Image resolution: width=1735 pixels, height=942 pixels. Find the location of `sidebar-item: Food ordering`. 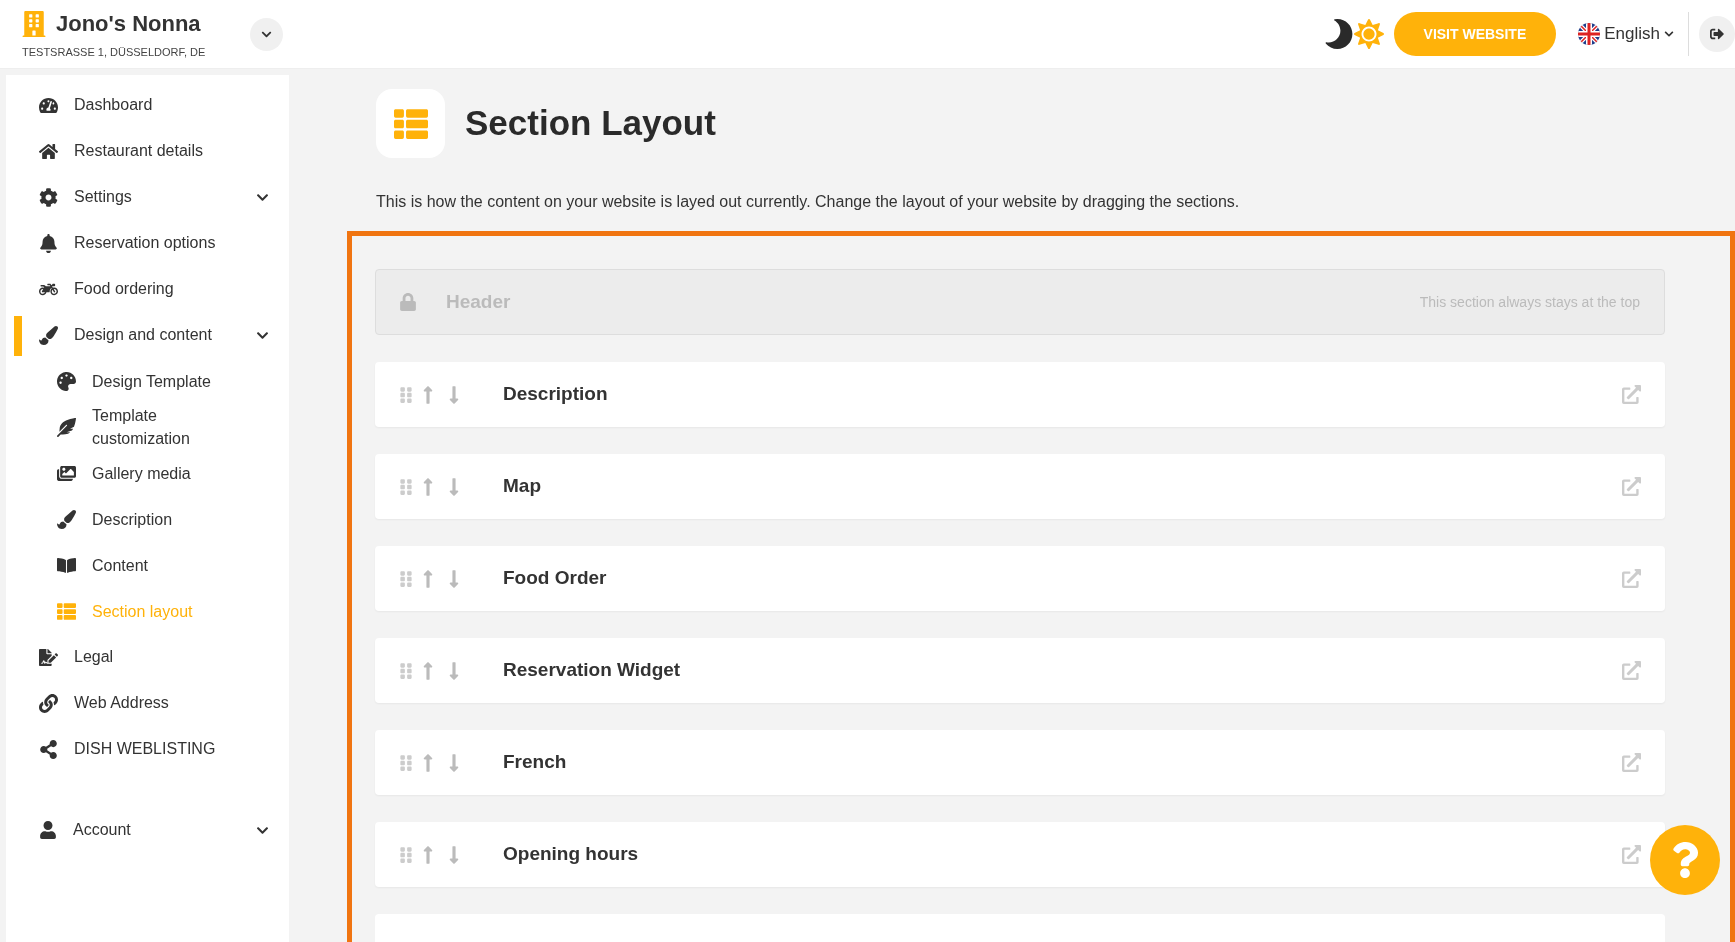

sidebar-item: Food ordering is located at coordinates (147, 289).